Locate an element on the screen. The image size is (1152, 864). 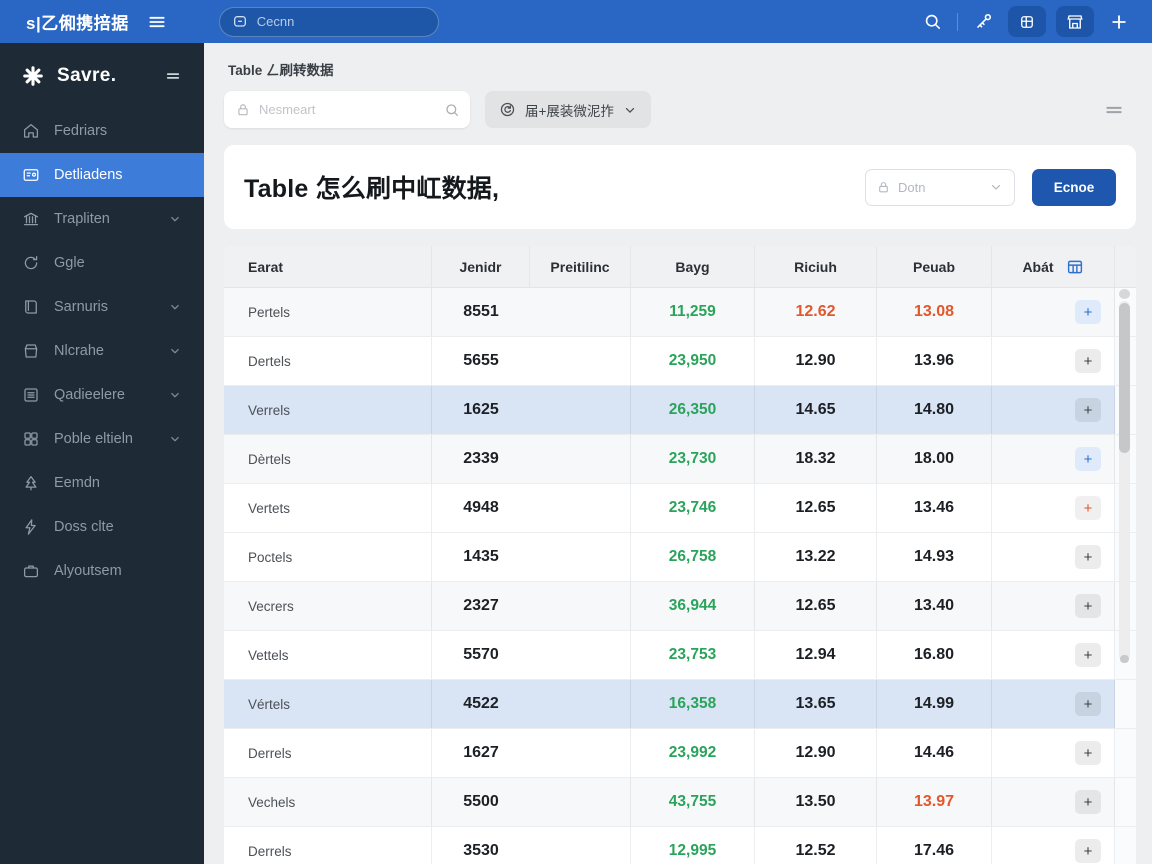
topbar-search-input is located at coordinates (321, 21).